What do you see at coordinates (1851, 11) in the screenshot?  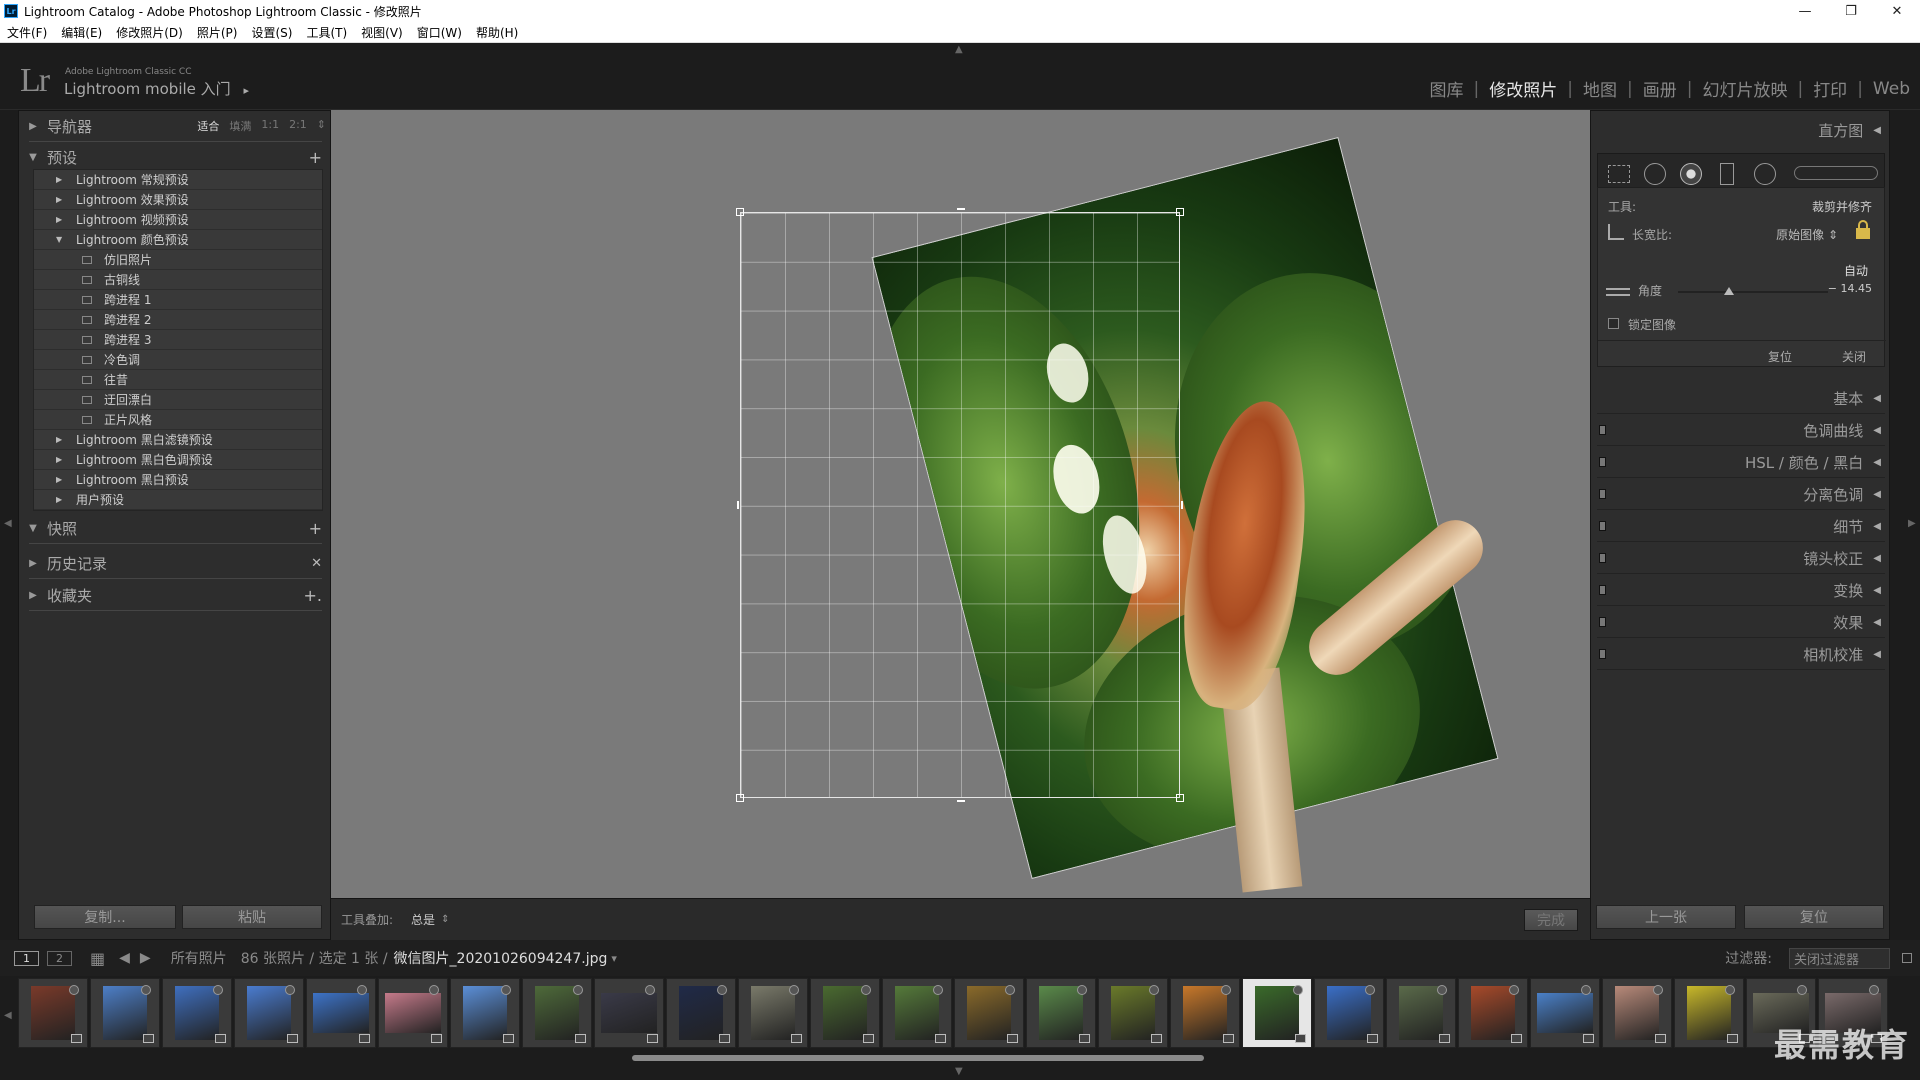 I see `restore-button: ❐` at bounding box center [1851, 11].